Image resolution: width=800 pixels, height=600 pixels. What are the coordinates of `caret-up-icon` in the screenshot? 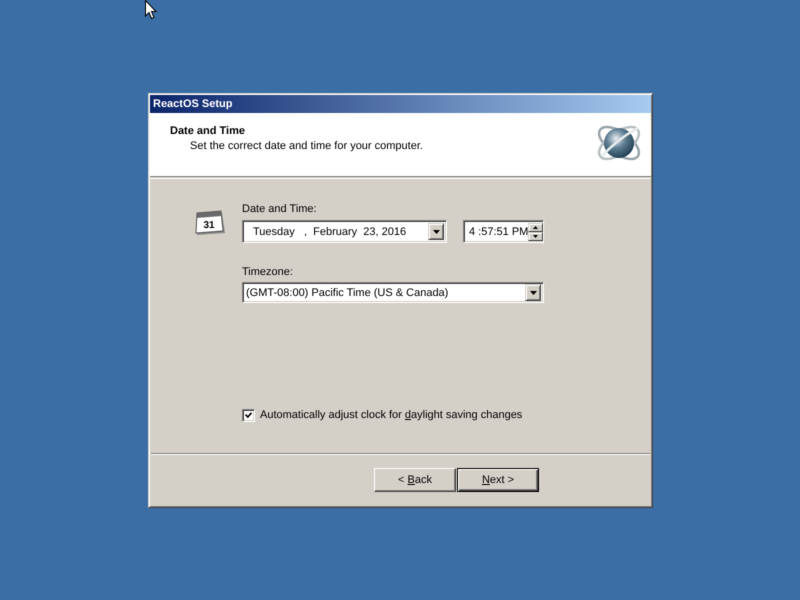 It's located at (535, 227).